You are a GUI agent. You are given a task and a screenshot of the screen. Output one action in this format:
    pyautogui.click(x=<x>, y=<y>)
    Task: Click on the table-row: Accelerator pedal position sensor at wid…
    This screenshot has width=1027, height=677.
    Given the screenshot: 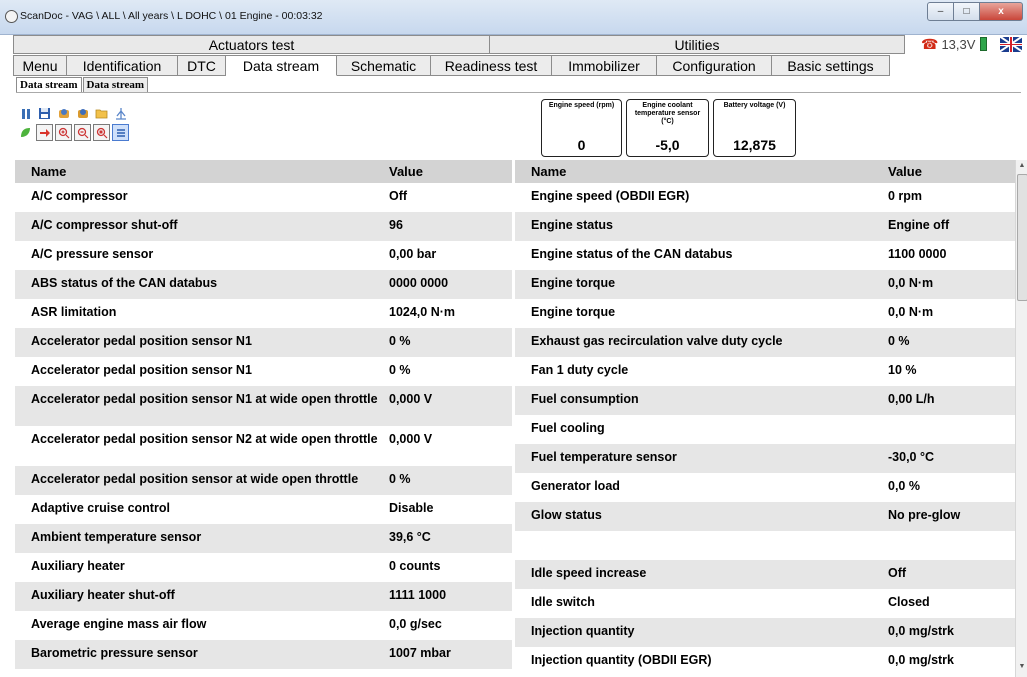 What is the action you would take?
    pyautogui.click(x=263, y=480)
    